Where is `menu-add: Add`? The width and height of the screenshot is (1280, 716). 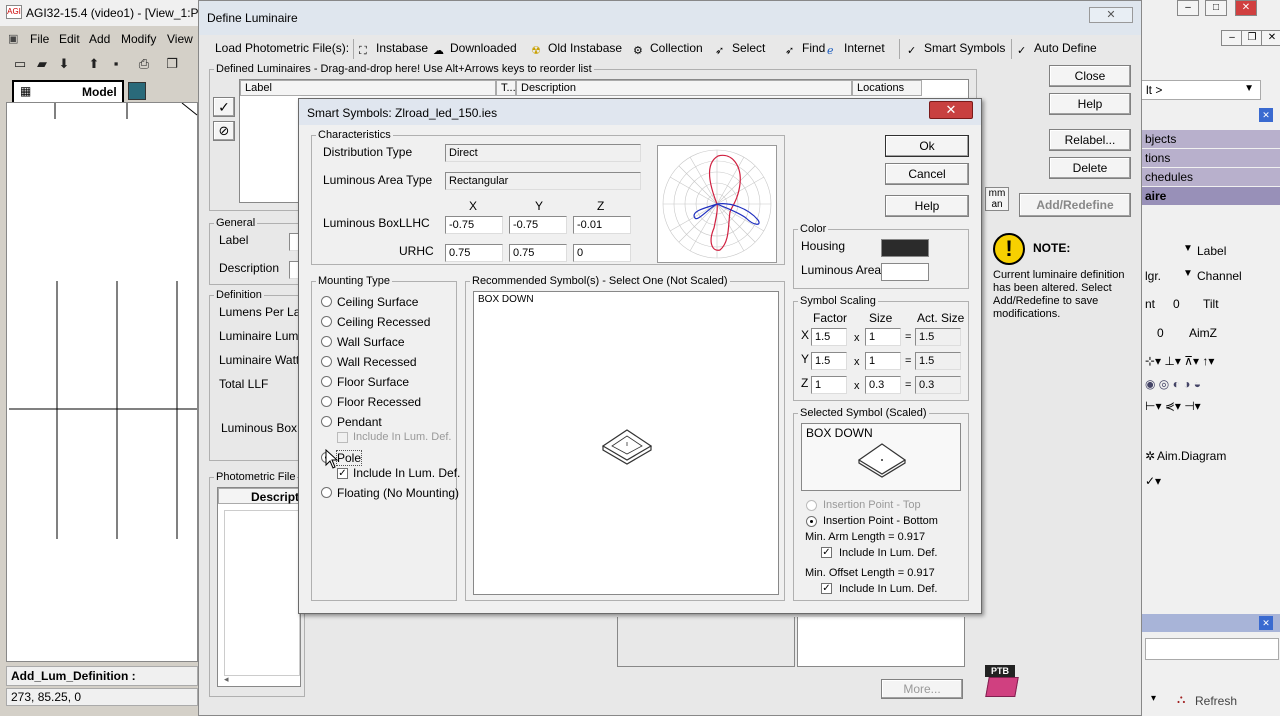 menu-add: Add is located at coordinates (99, 39).